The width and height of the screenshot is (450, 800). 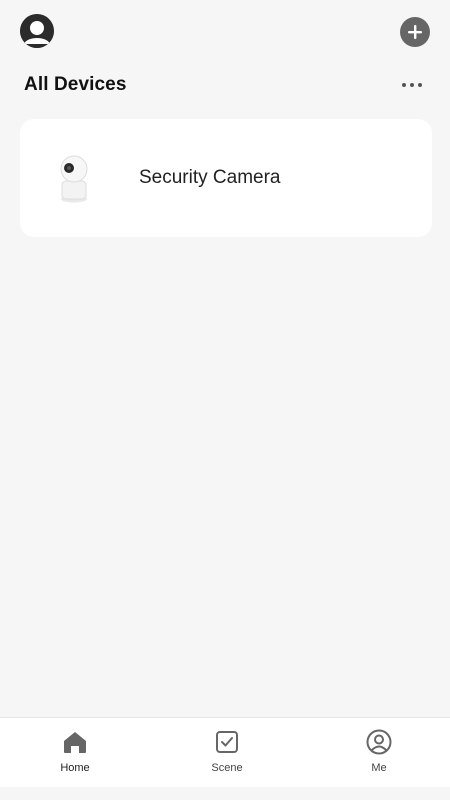 What do you see at coordinates (75, 84) in the screenshot?
I see `section-title: All Devices` at bounding box center [75, 84].